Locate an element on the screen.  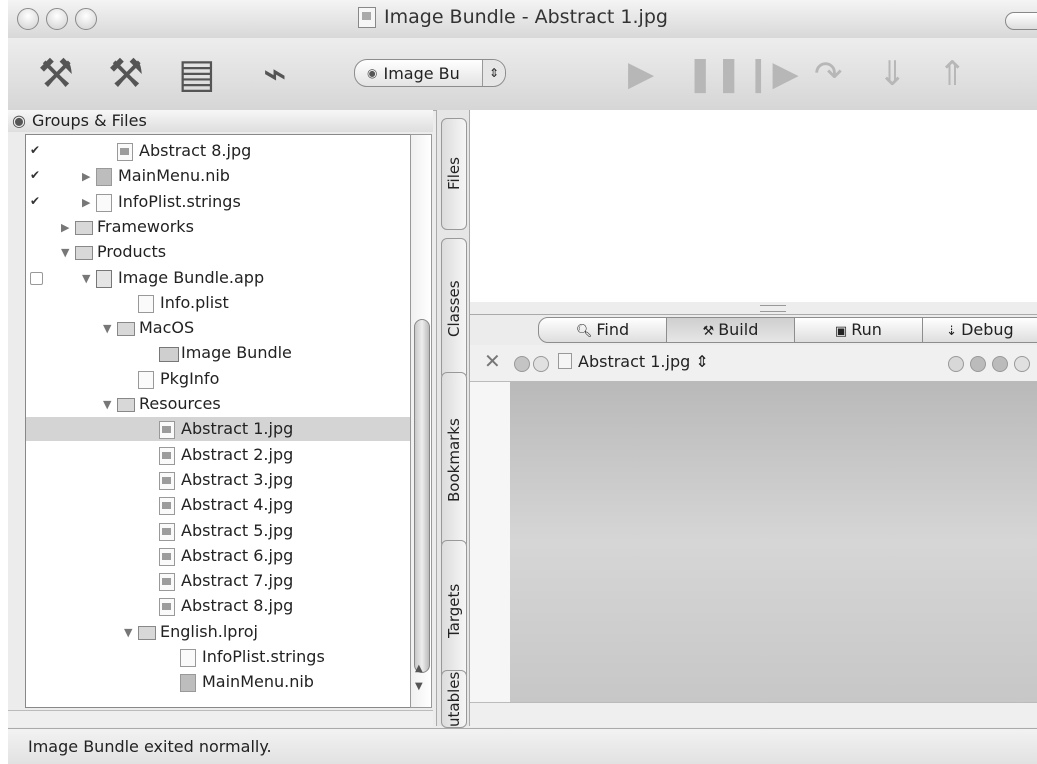
segment-label: Debug is located at coordinates (987, 329).